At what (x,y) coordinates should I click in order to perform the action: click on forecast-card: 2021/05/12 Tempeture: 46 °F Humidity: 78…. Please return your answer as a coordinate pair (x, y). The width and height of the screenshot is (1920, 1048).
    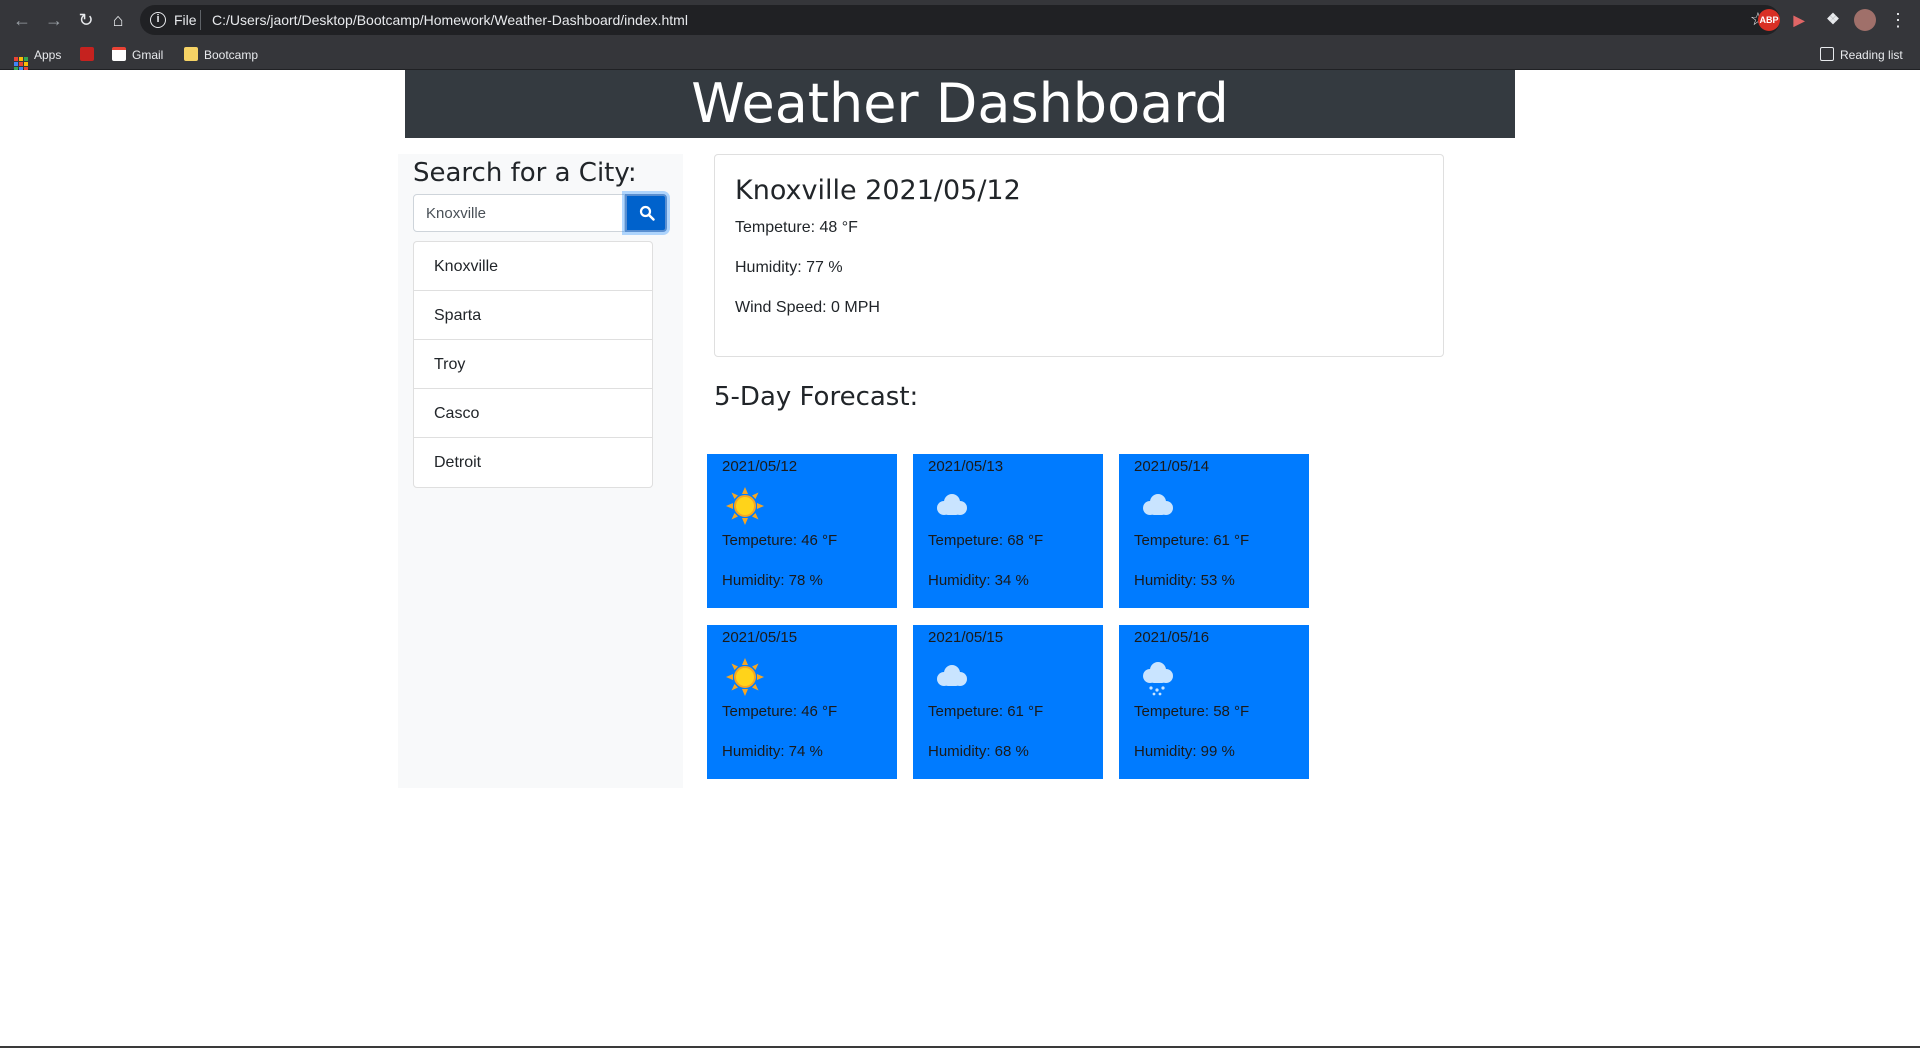
    Looking at the image, I should click on (802, 531).